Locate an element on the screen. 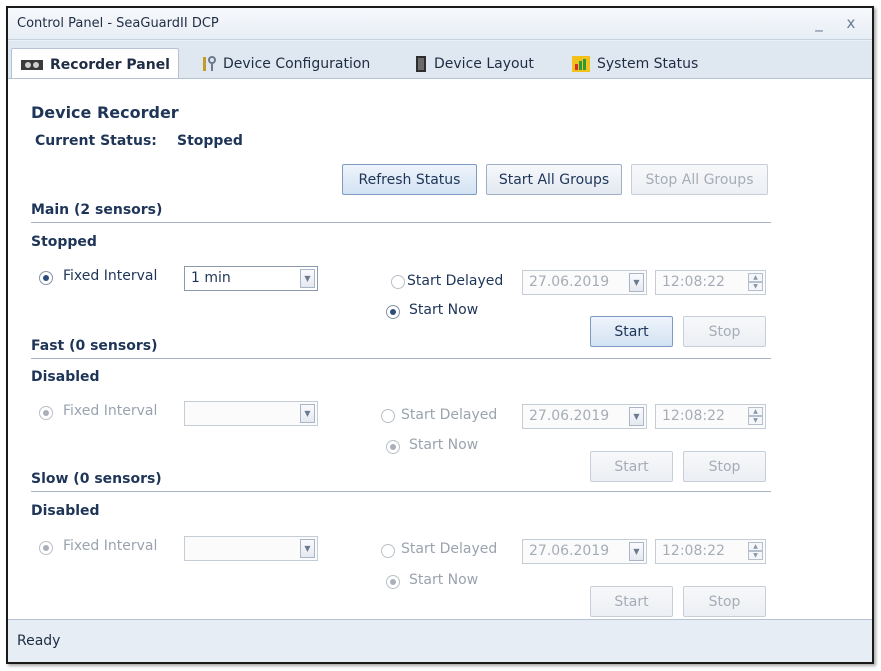 This screenshot has height=671, width=881. tab-label: Recorder Panel is located at coordinates (110, 64).